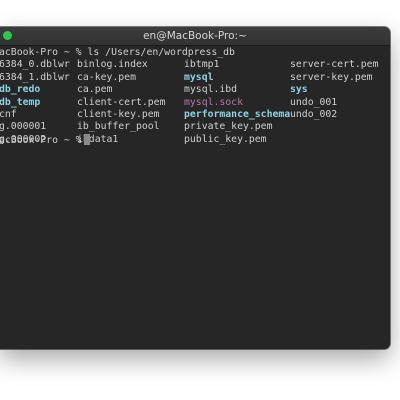 Image resolution: width=400 pixels, height=400 pixels. What do you see at coordinates (314, 114) in the screenshot?
I see `file-entry: undo_002` at bounding box center [314, 114].